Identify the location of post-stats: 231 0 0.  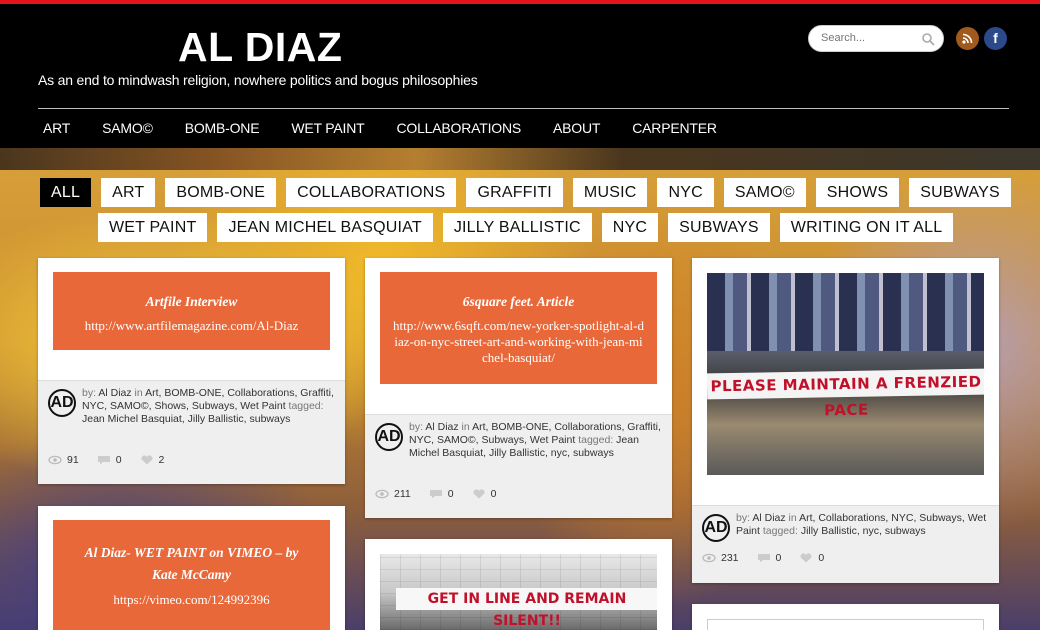
(763, 558).